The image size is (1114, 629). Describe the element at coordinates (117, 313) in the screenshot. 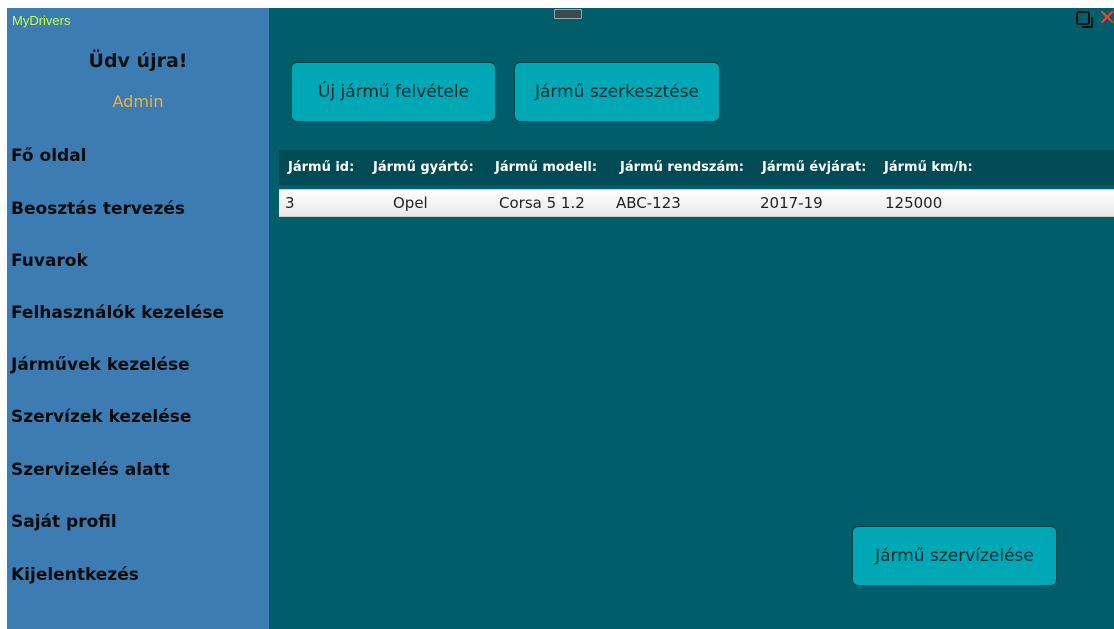

I see `nav-item-users: Felhasználók kezelése` at that location.